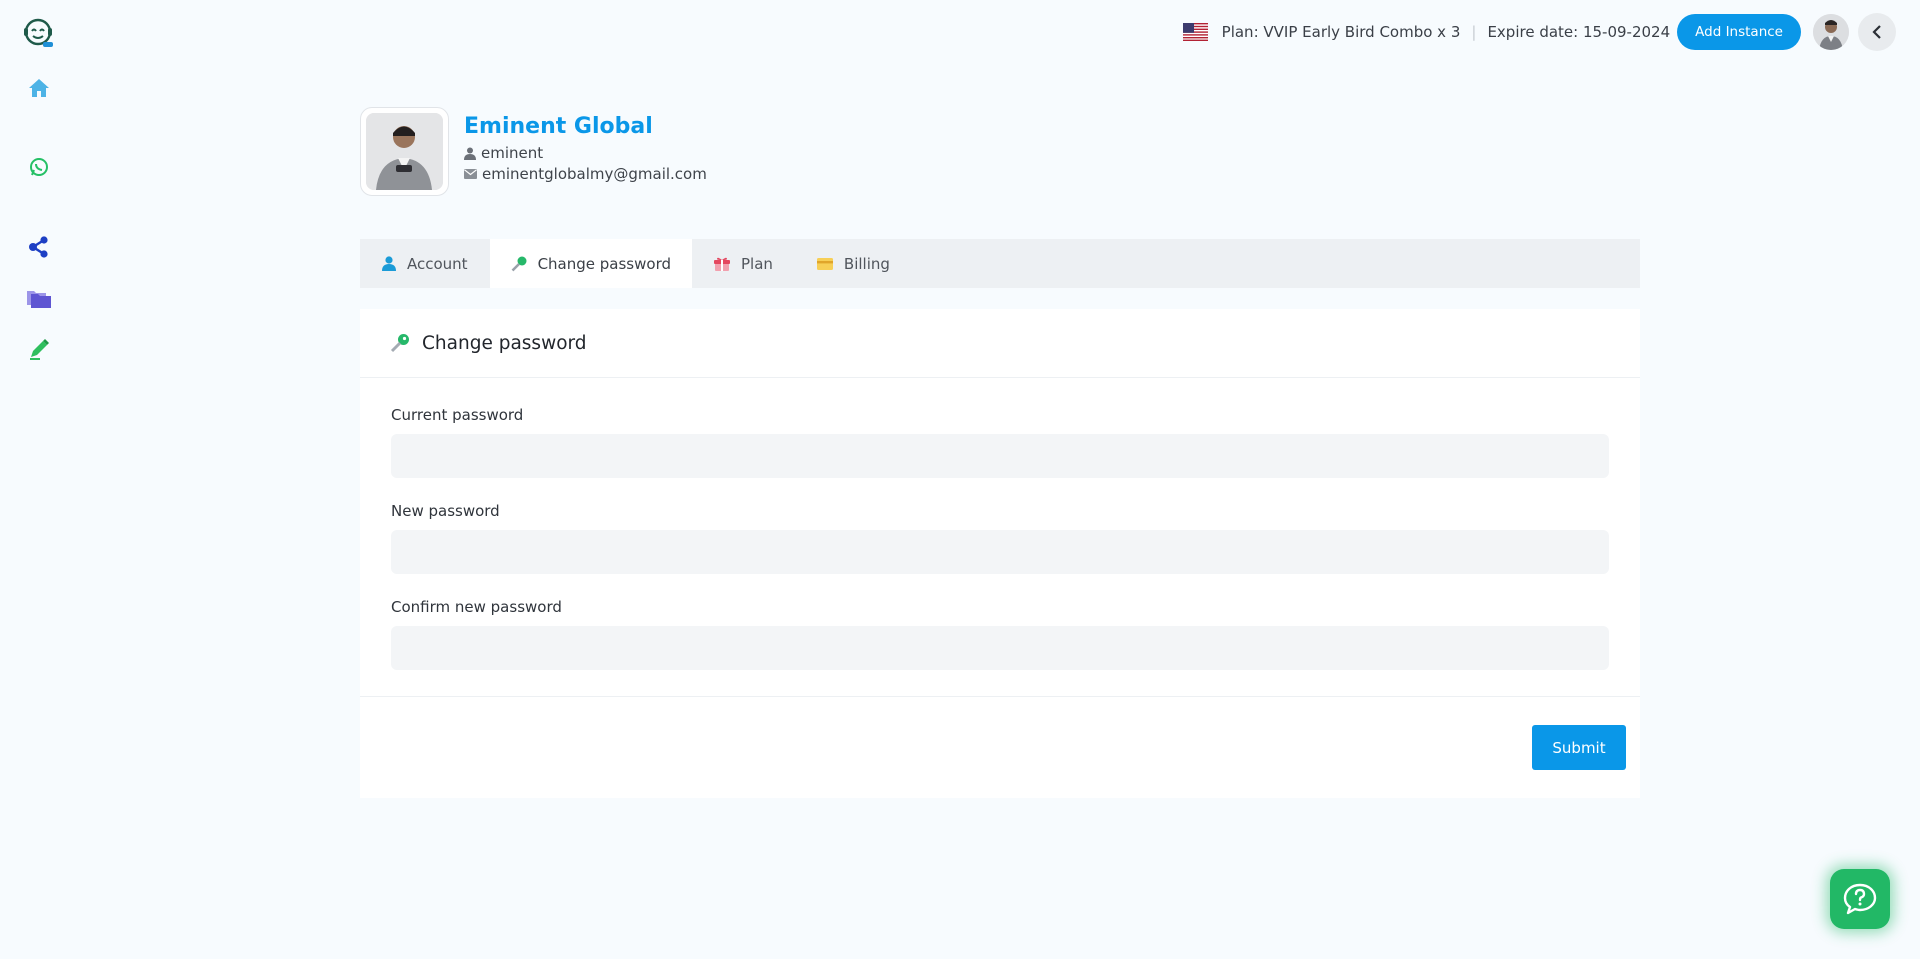 This screenshot has width=1920, height=959. Describe the element at coordinates (39, 247) in the screenshot. I see `share-nodes-icon` at that location.